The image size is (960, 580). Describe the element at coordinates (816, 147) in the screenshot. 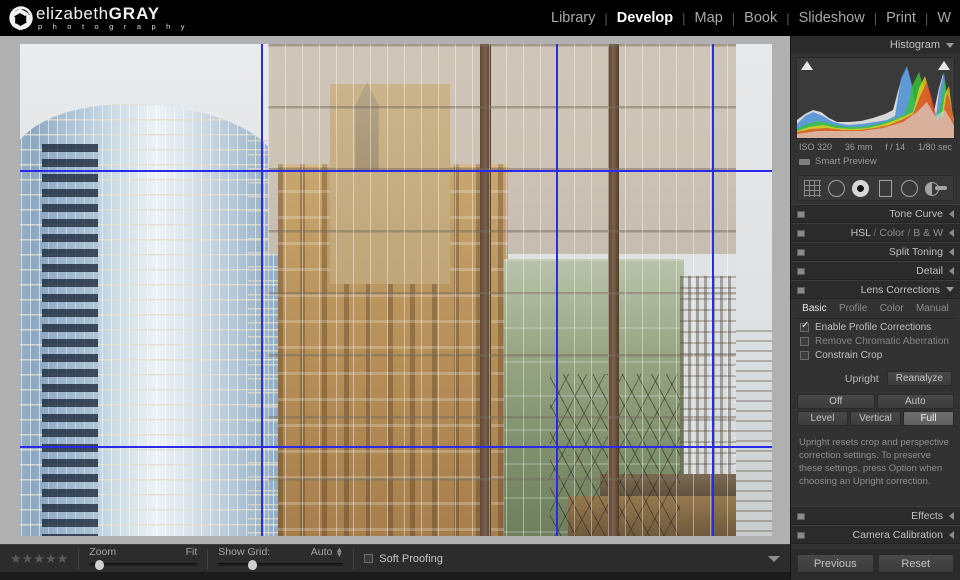

I see `iso-value: ISO 320` at that location.